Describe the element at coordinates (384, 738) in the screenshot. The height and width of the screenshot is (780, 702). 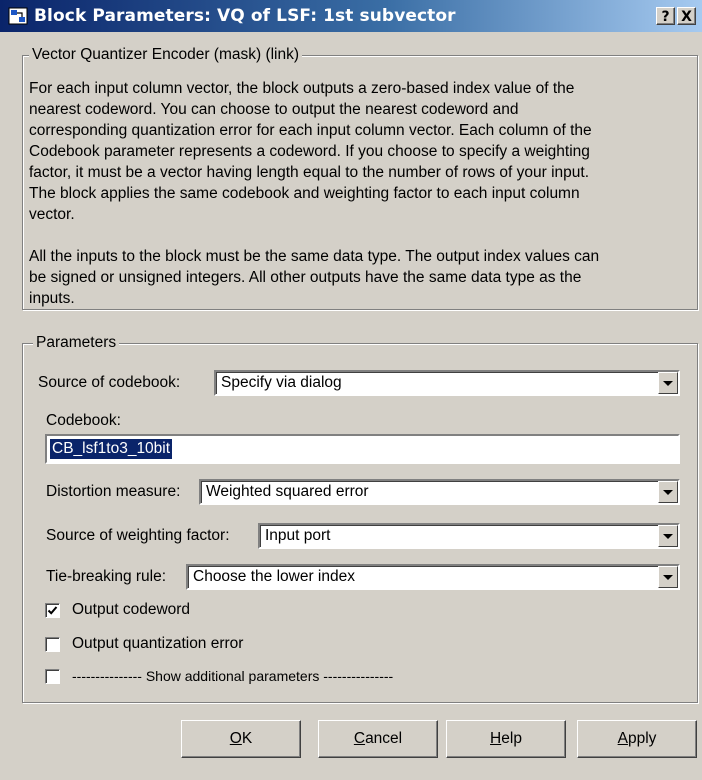
I see `cancel-label: ancel` at that location.